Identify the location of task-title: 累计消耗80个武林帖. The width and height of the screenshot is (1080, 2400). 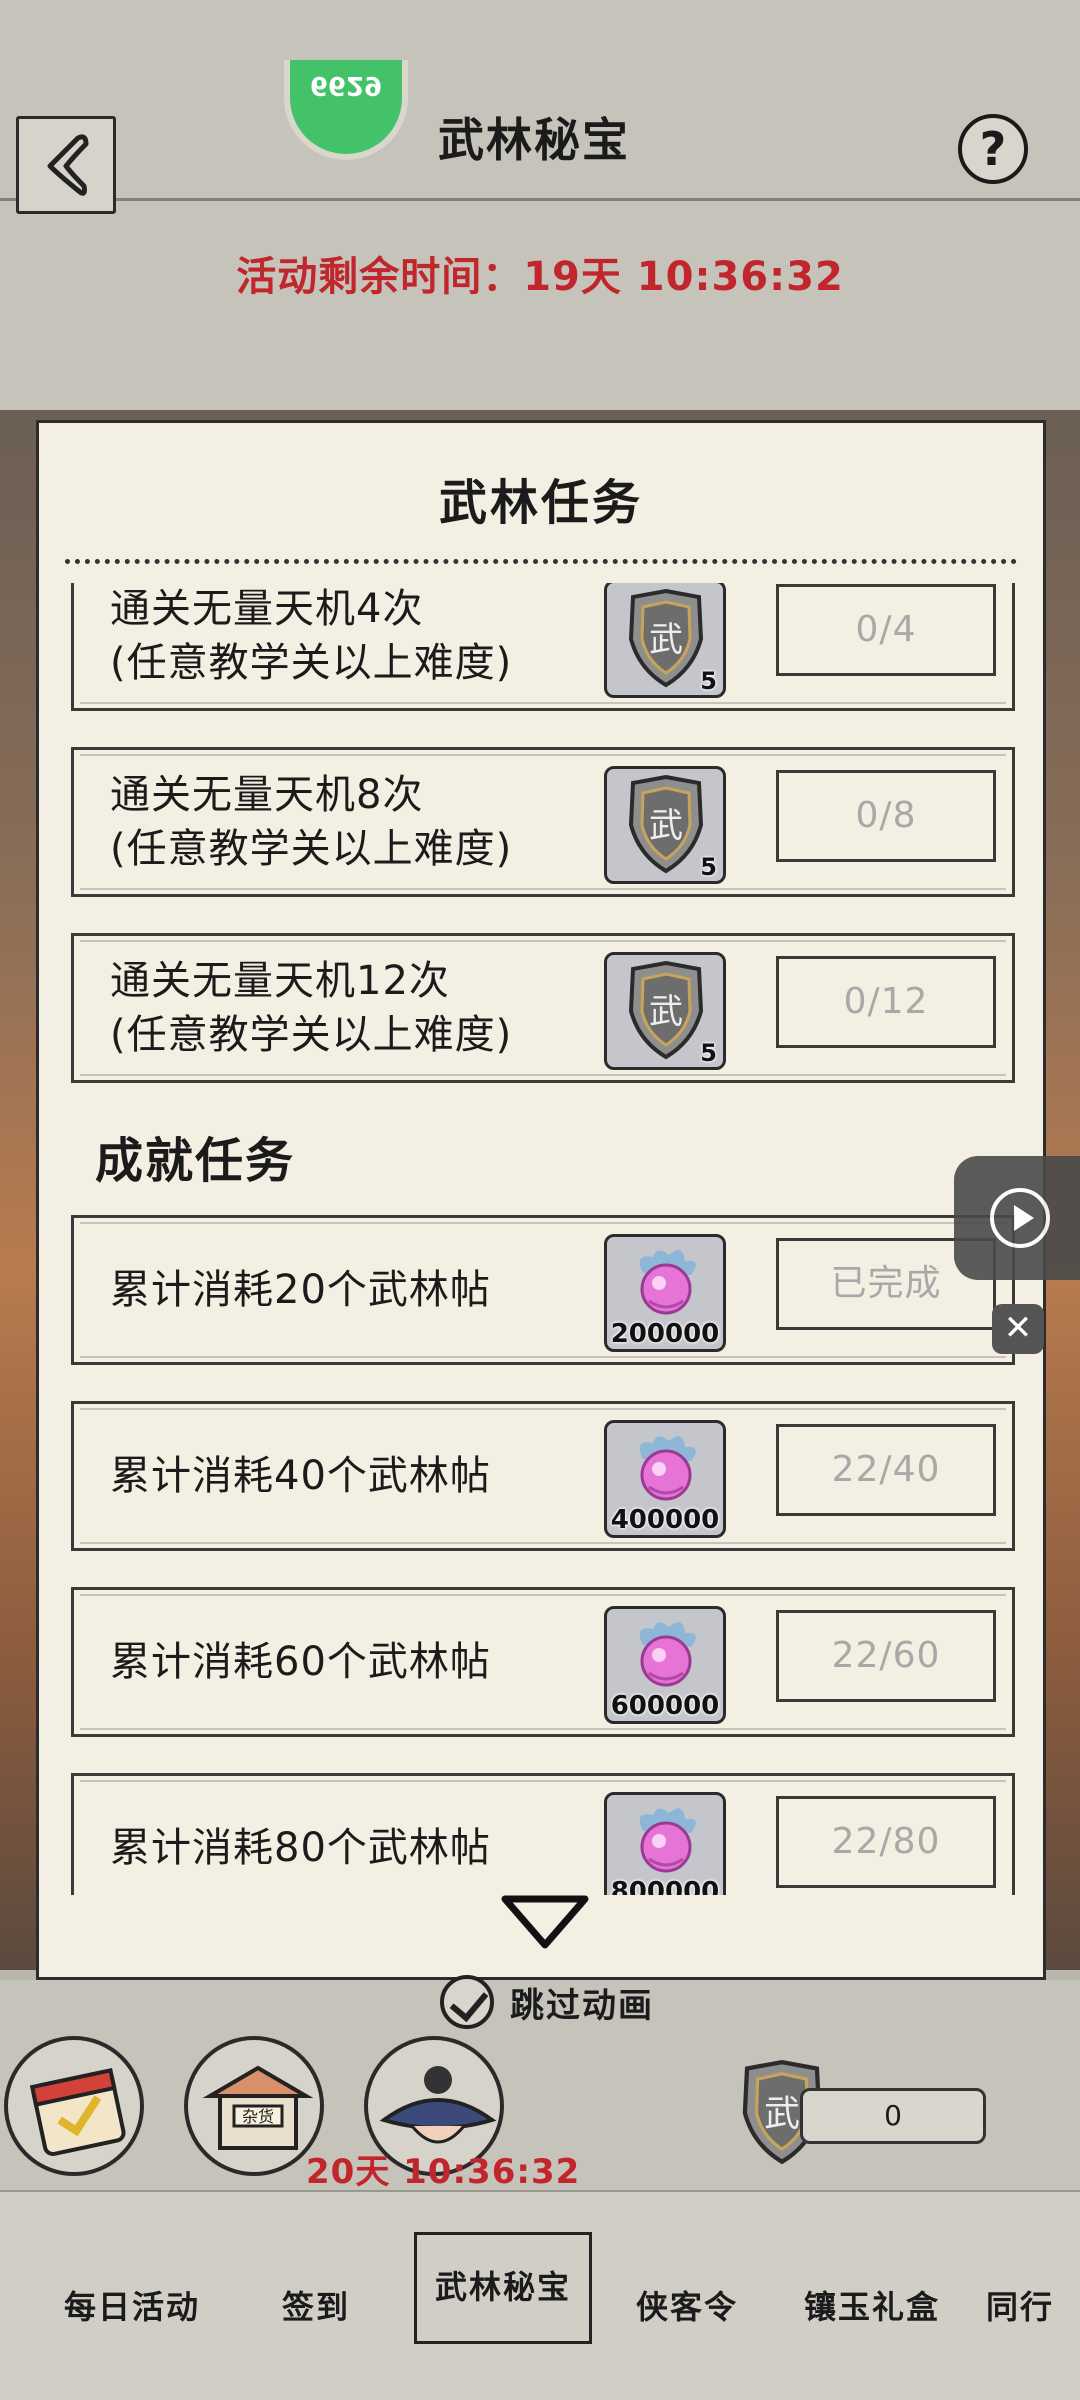
(300, 1848).